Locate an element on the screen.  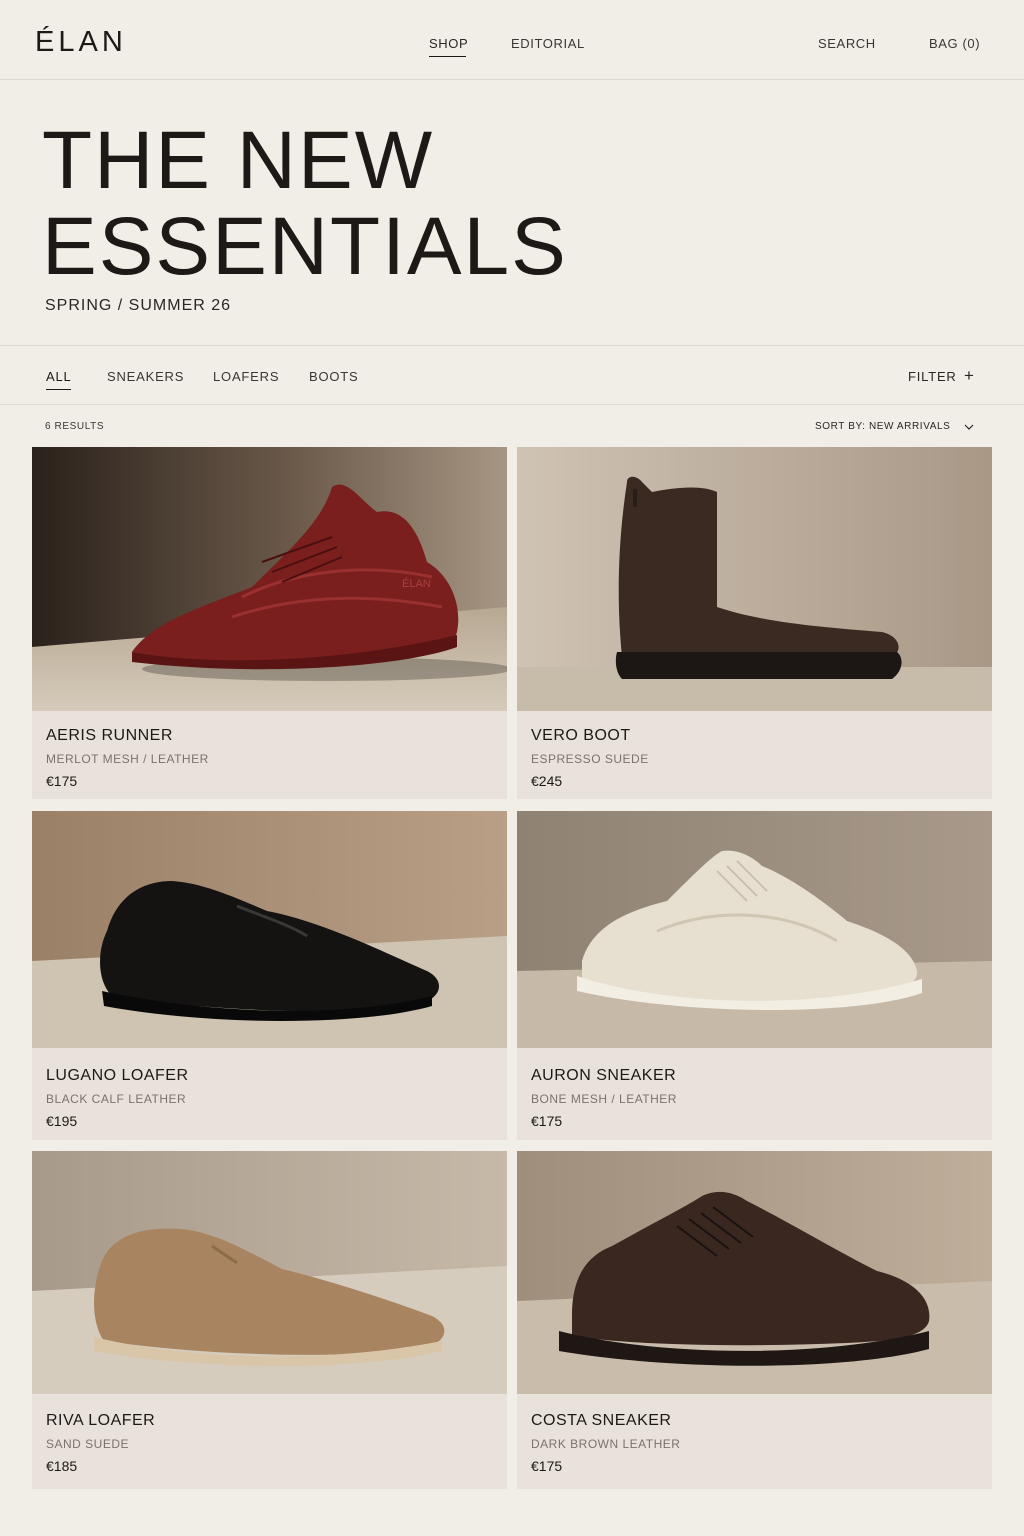
hero-title: THE NEW ESSENTIALS is located at coordinates (305, 204).